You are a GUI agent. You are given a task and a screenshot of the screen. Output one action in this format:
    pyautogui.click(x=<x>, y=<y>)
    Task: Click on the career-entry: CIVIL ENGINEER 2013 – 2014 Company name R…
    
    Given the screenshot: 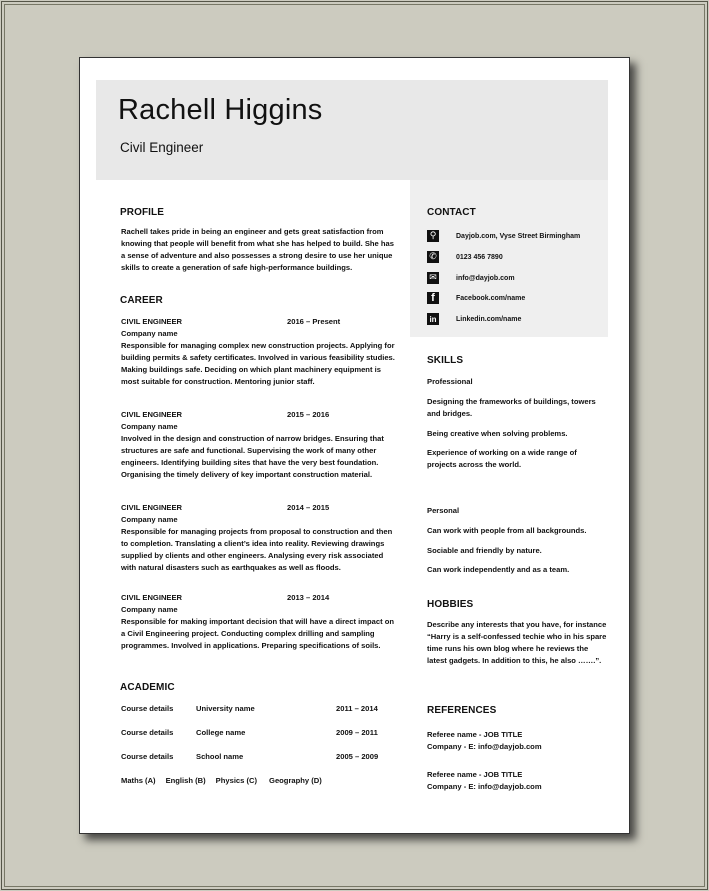 What is the action you would take?
    pyautogui.click(x=258, y=622)
    